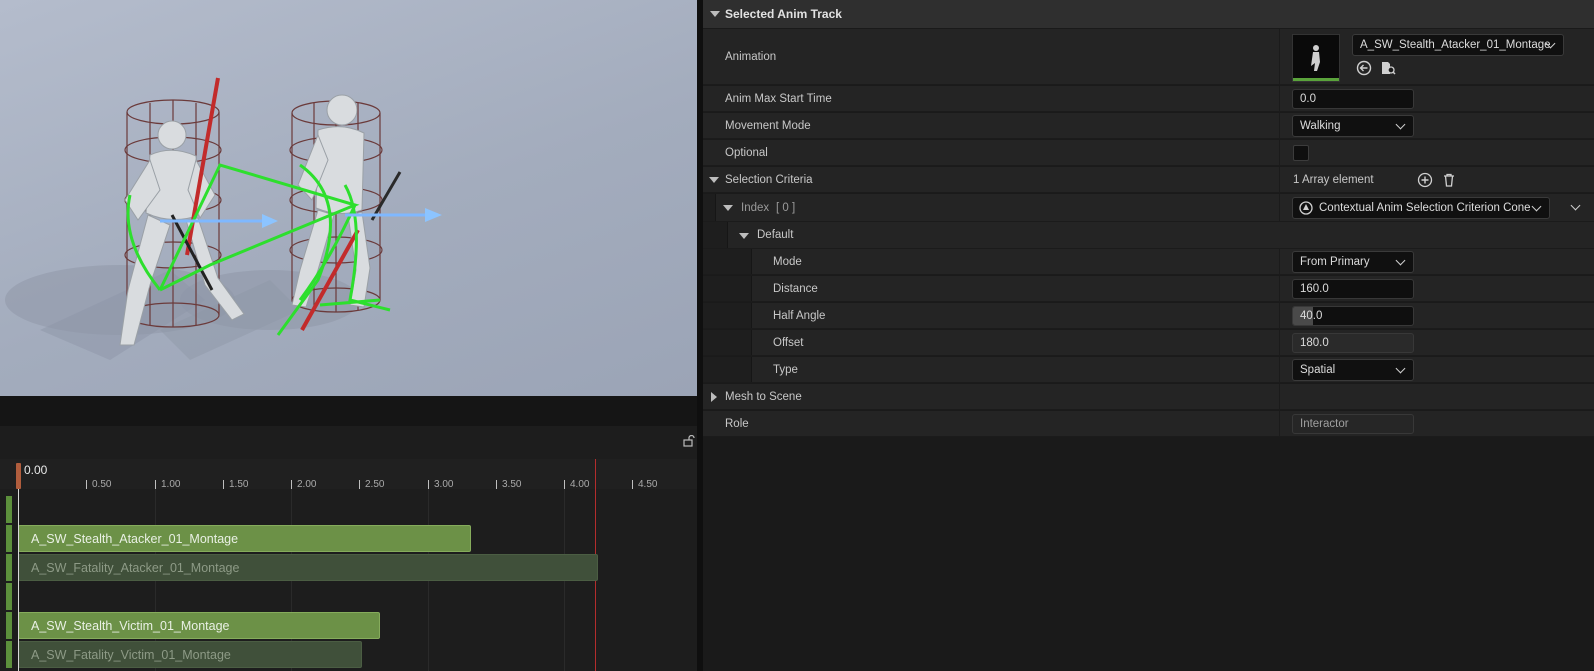  Describe the element at coordinates (239, 484) in the screenshot. I see `ruler-tick-label: 1.50` at that location.